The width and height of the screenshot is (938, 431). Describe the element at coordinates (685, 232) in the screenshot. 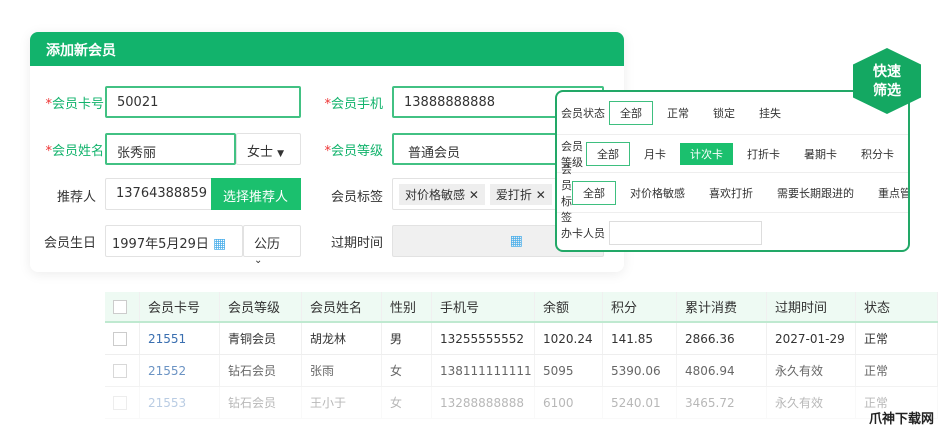

I see `staff-input` at that location.